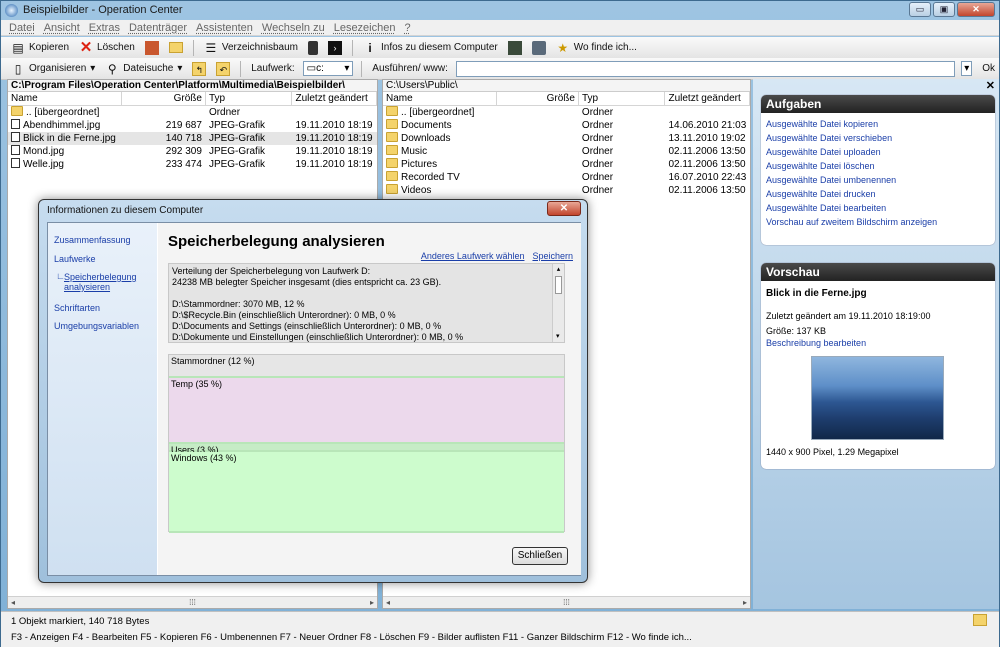 This screenshot has height=647, width=1000. What do you see at coordinates (563, 47) in the screenshot?
I see `find-icon: ★` at bounding box center [563, 47].